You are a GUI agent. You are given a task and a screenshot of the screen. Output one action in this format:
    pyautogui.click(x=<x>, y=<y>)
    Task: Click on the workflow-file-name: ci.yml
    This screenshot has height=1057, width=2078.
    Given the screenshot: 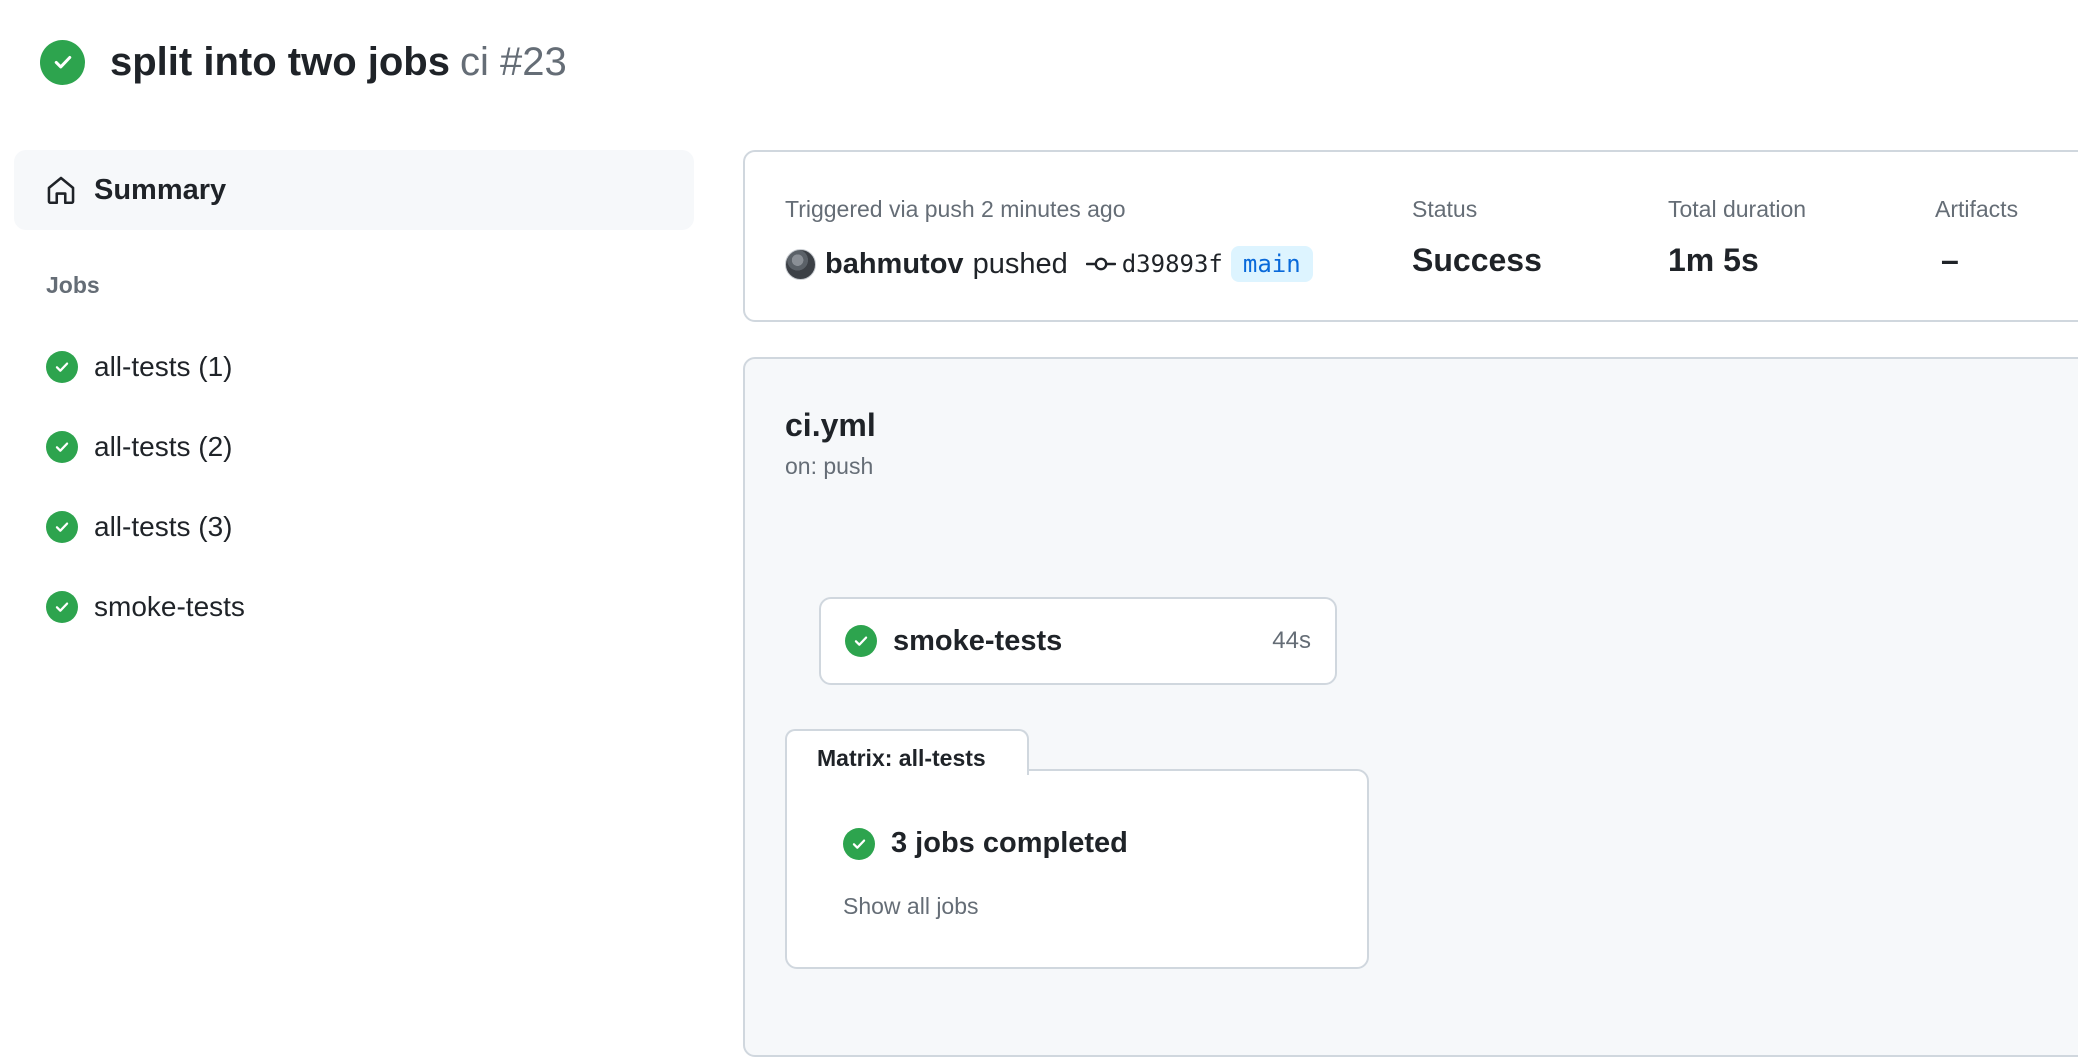 What is the action you would take?
    pyautogui.click(x=830, y=425)
    